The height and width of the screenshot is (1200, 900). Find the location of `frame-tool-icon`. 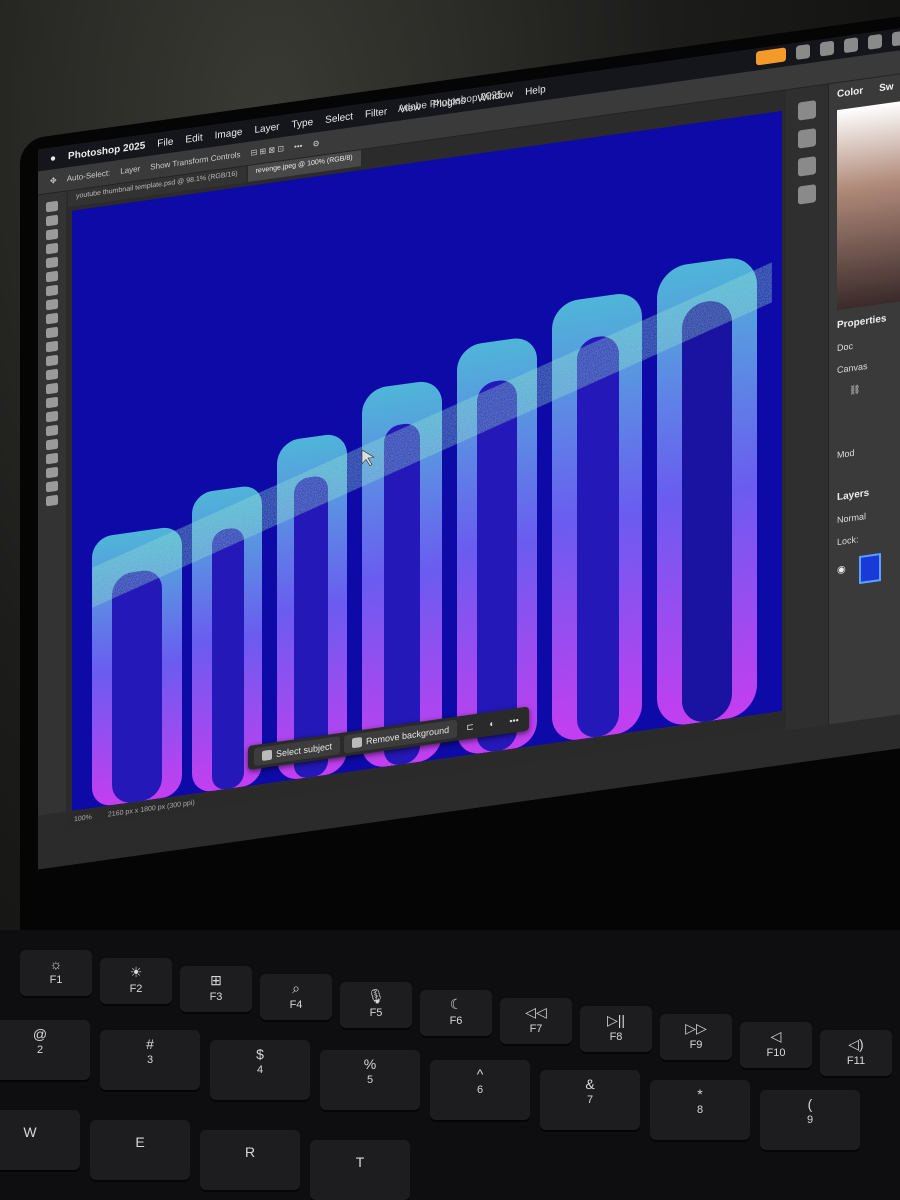

frame-tool-icon is located at coordinates (52, 276).